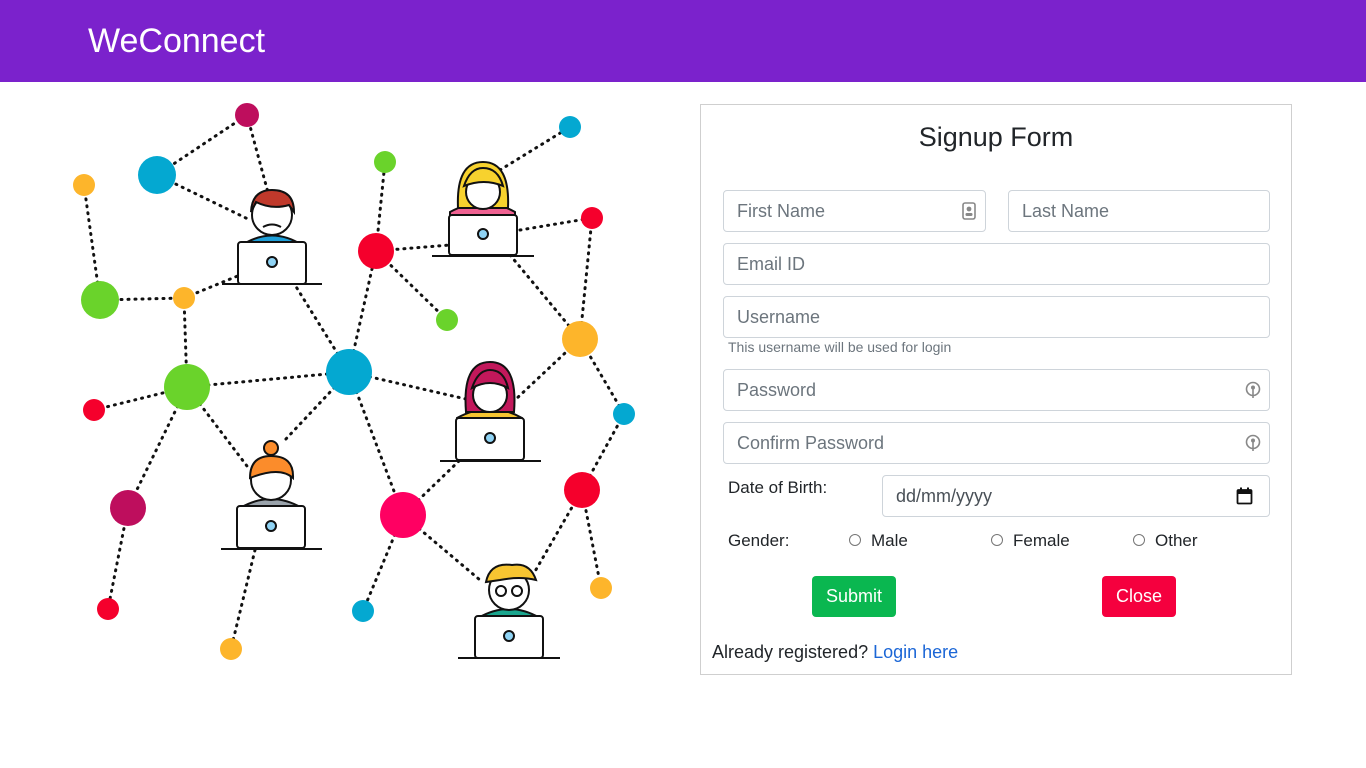 The height and width of the screenshot is (768, 1366). What do you see at coordinates (779, 317) in the screenshot?
I see `username-placeholder: Username` at bounding box center [779, 317].